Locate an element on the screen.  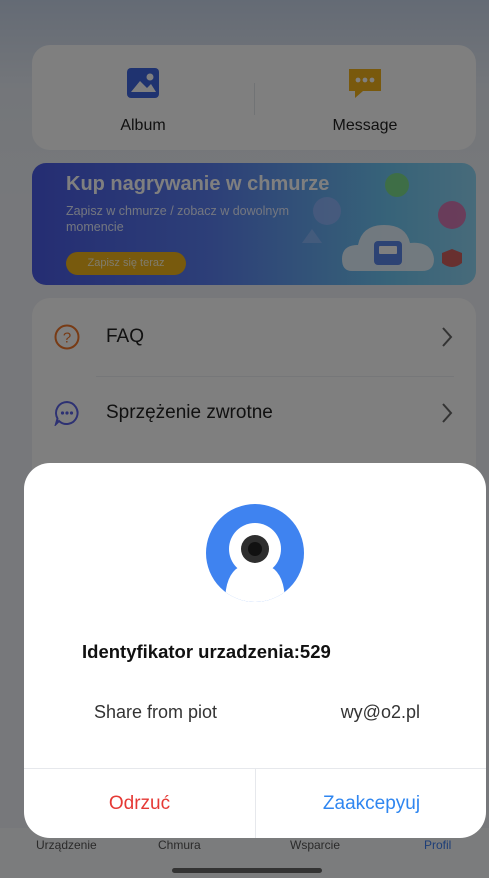
device-id-text: Identyfikator urzadzenia:529 is located at coordinates (206, 651).